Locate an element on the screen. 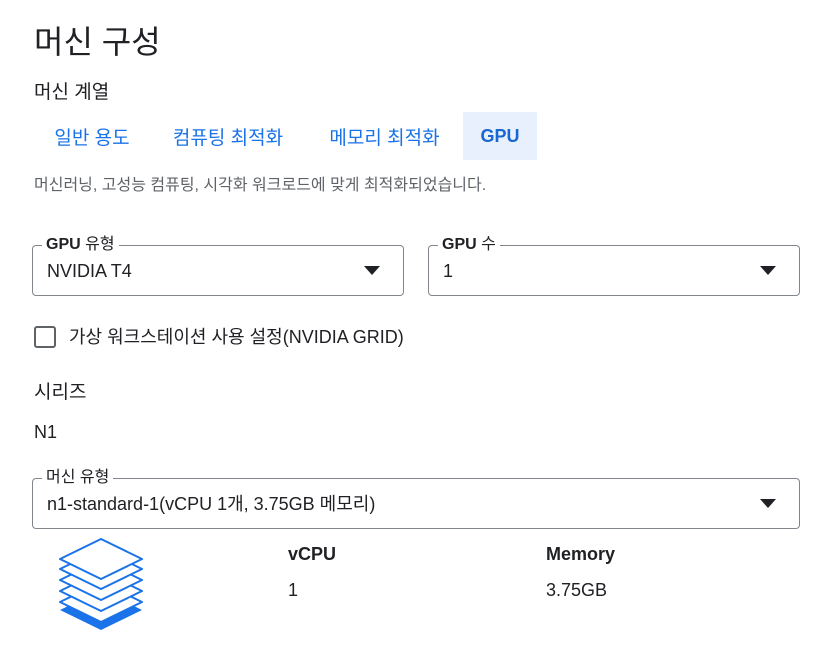  tab-gpu: GPU is located at coordinates (500, 136).